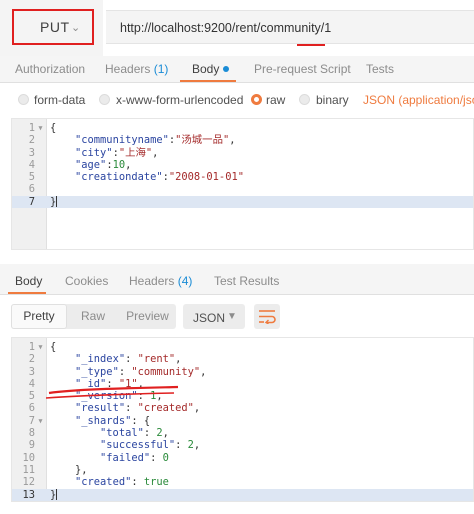 Image resolution: width=474 pixels, height=514 pixels. Describe the element at coordinates (106, 396) in the screenshot. I see `json-key: "_version"` at that location.